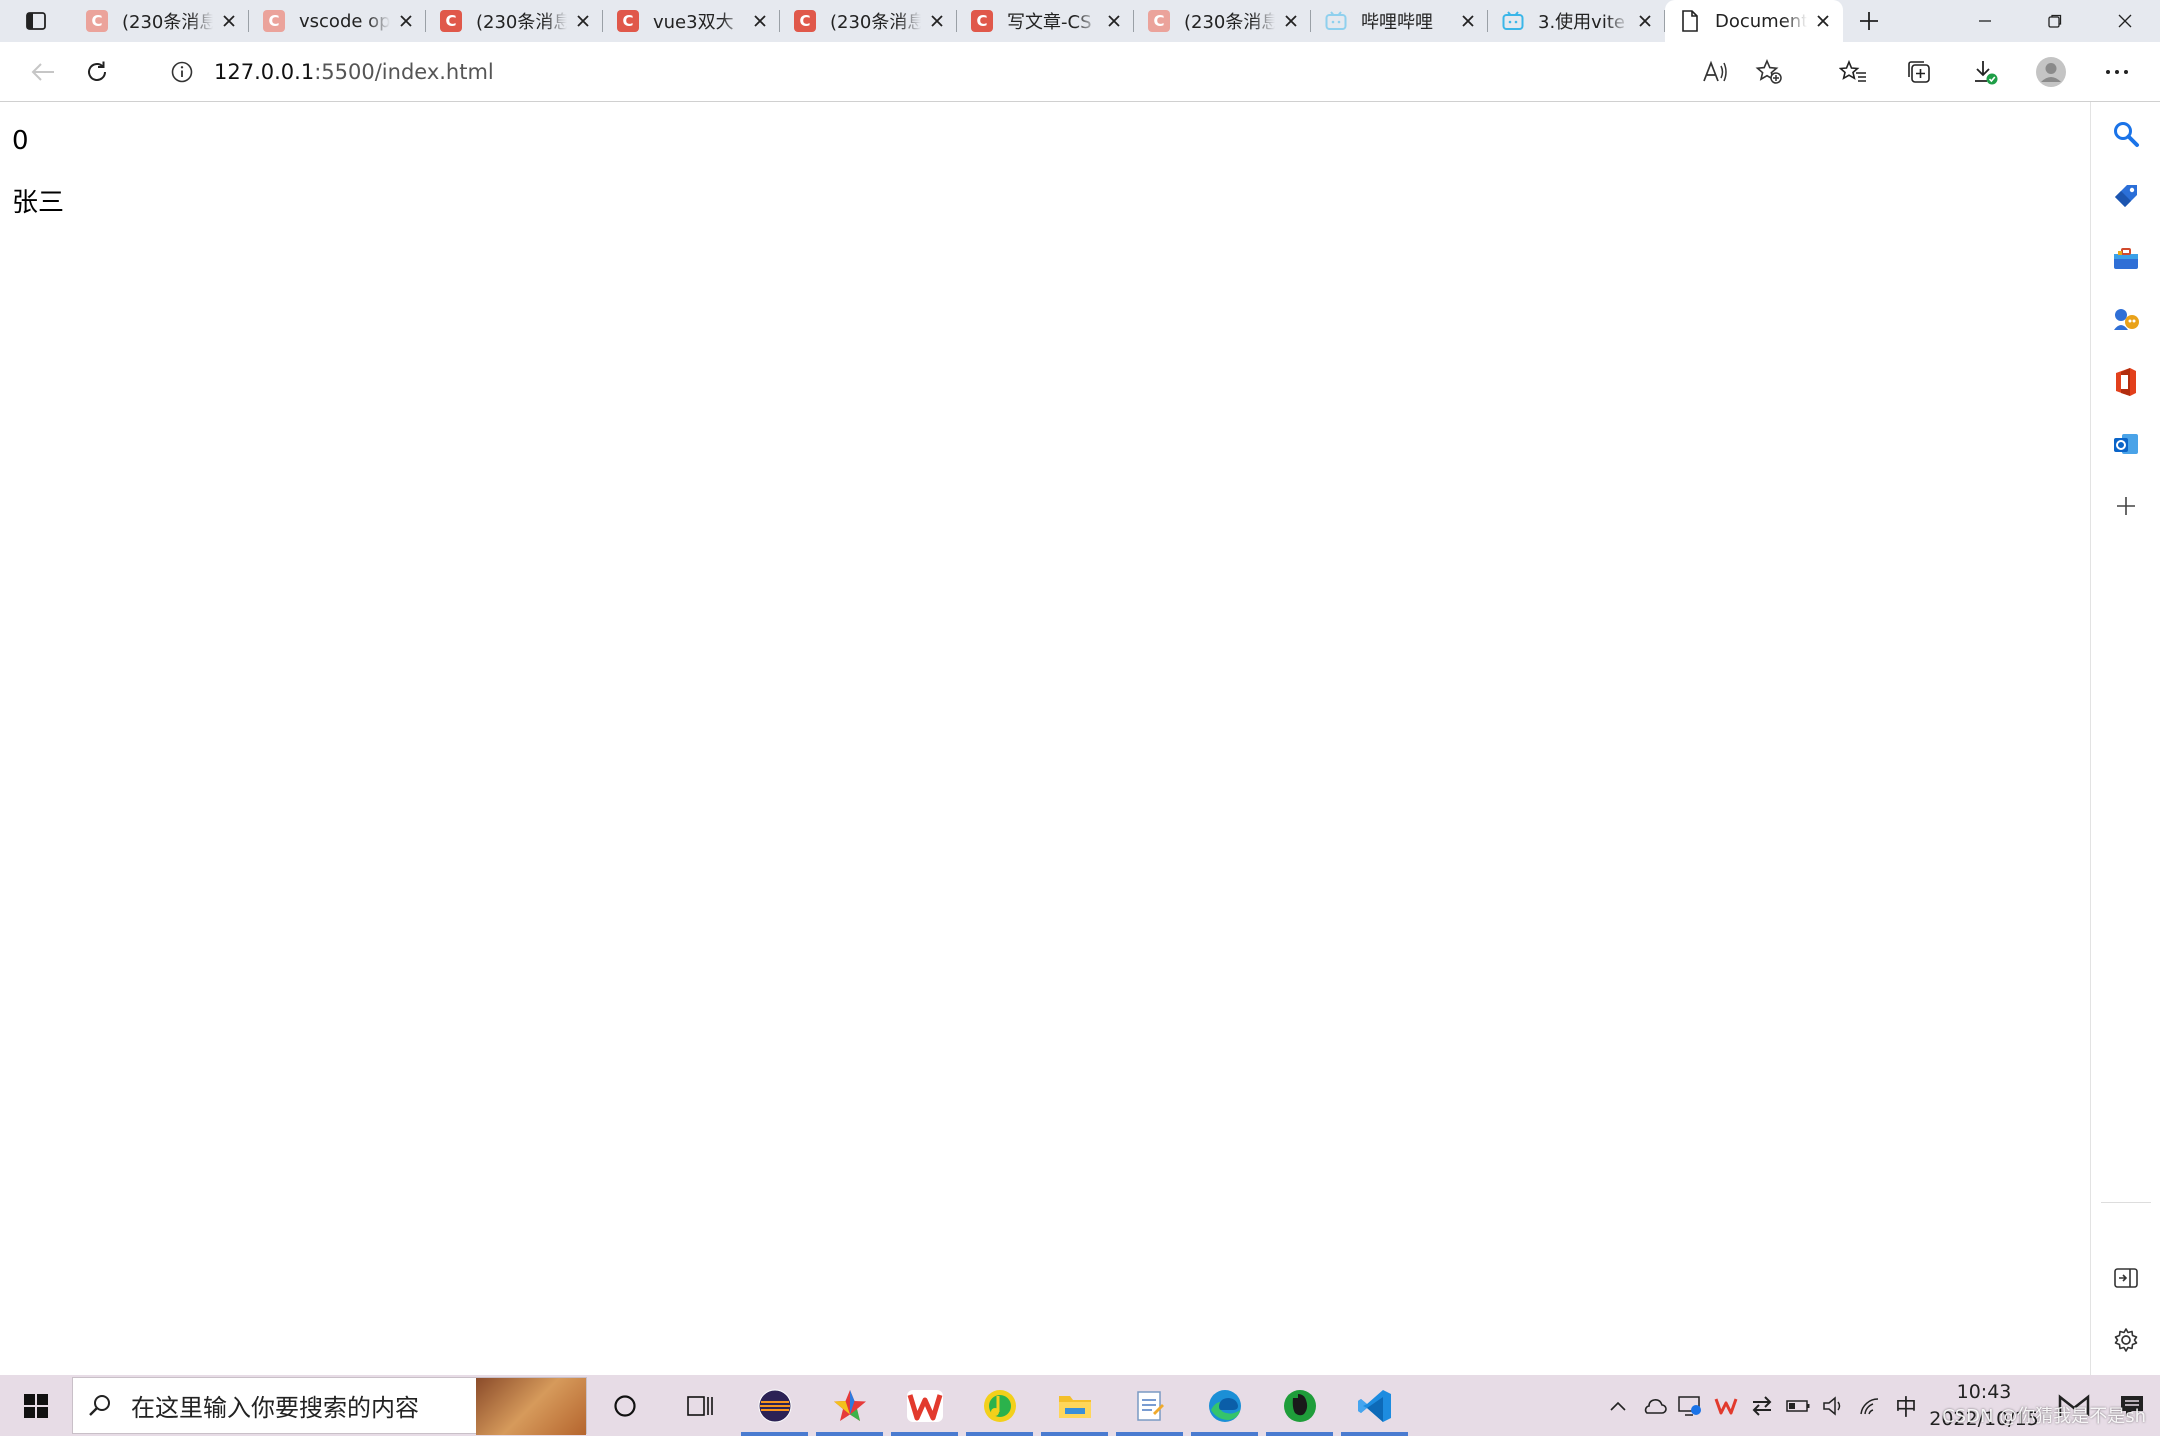 The height and width of the screenshot is (1436, 2160). I want to click on sidebar-games-button, so click(2126, 320).